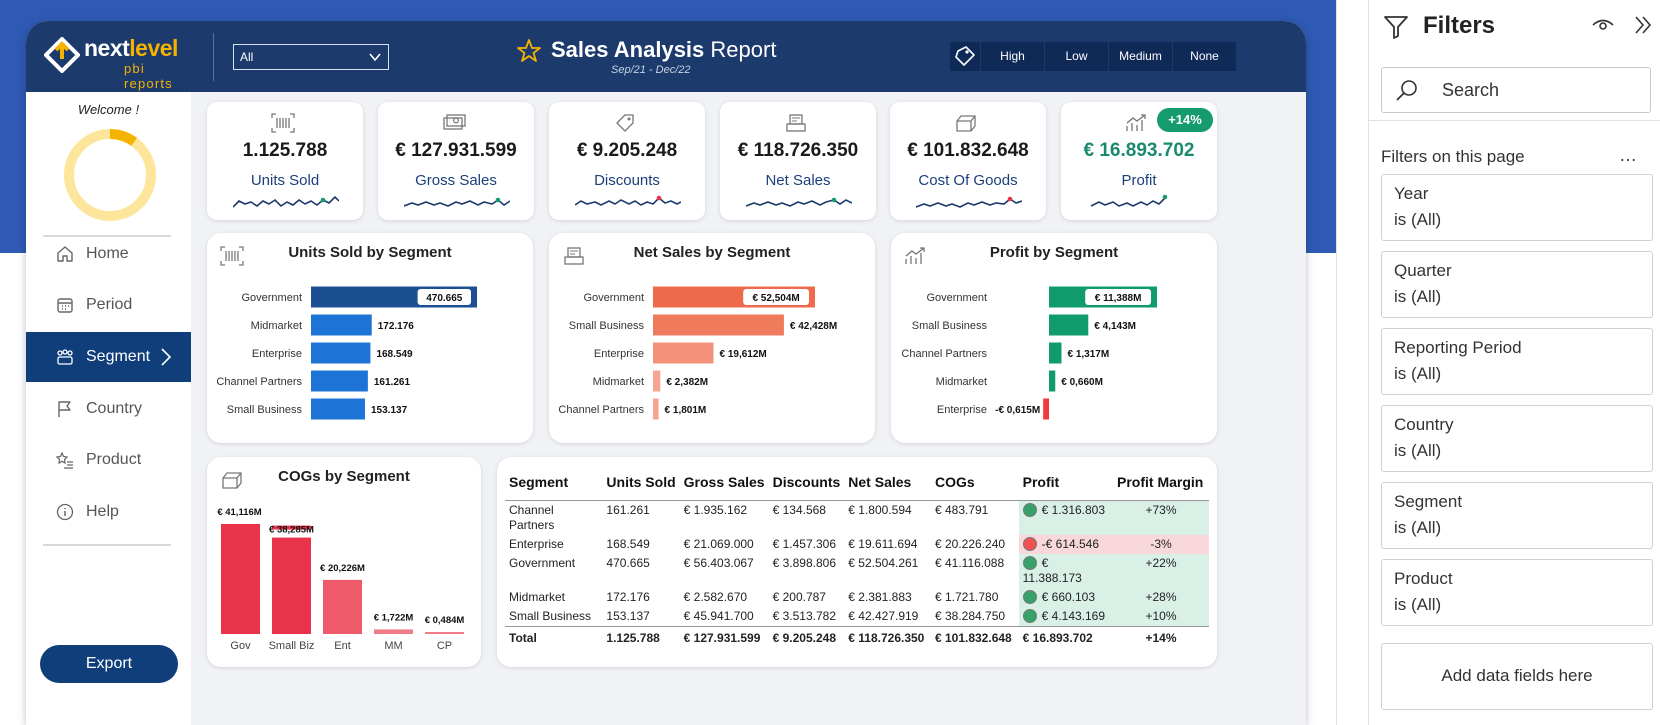 This screenshot has height=725, width=1660. Describe the element at coordinates (1514, 120) in the screenshot. I see `filters-divider` at that location.